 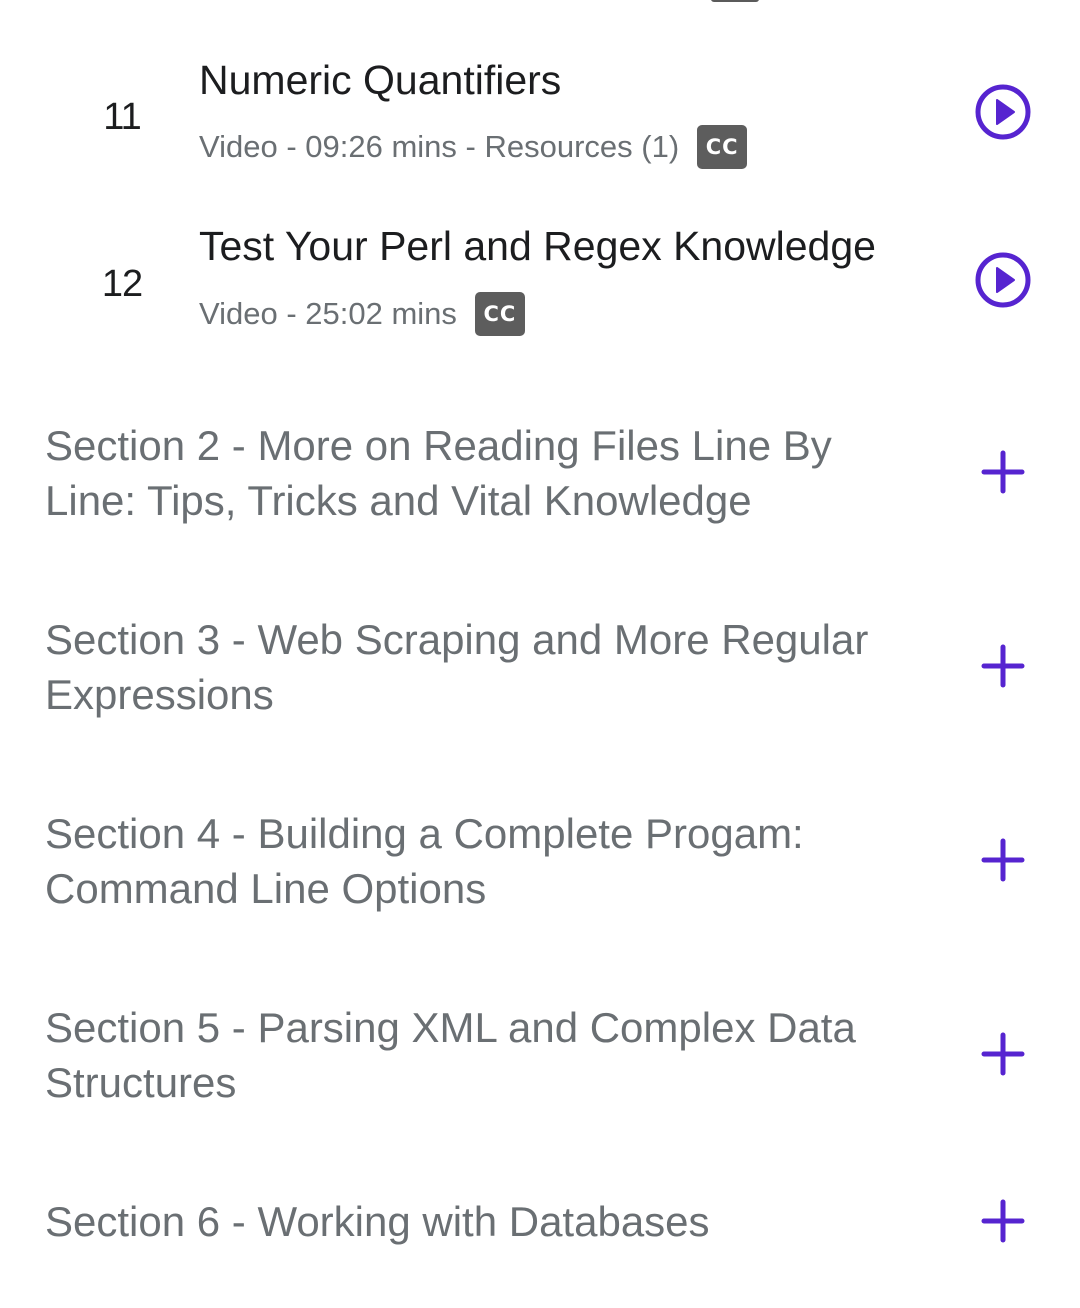 What do you see at coordinates (380, 80) in the screenshot?
I see `lecture-title: Numeric Quantifiers` at bounding box center [380, 80].